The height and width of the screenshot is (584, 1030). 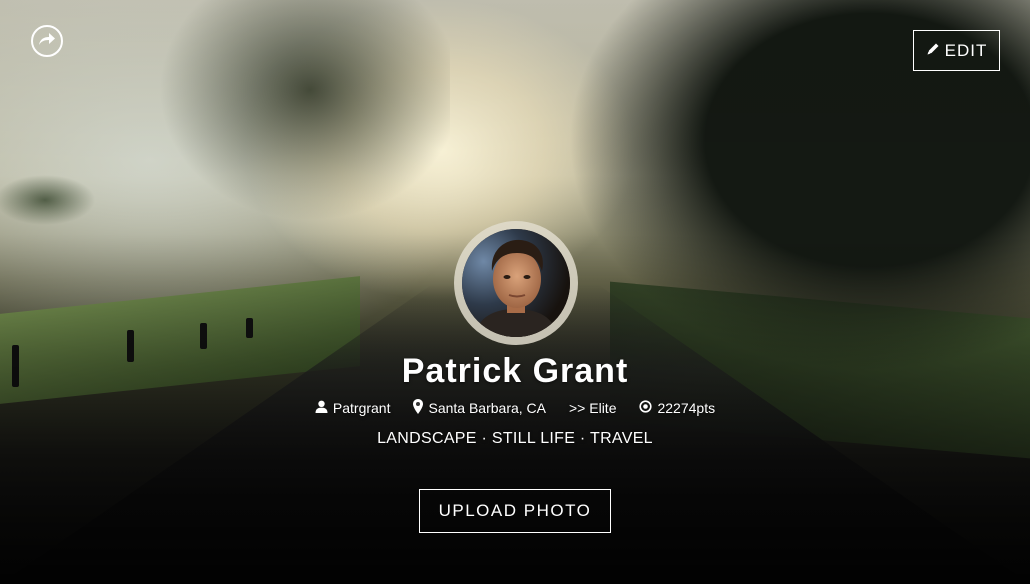 I want to click on points: 22274pts, so click(x=677, y=408).